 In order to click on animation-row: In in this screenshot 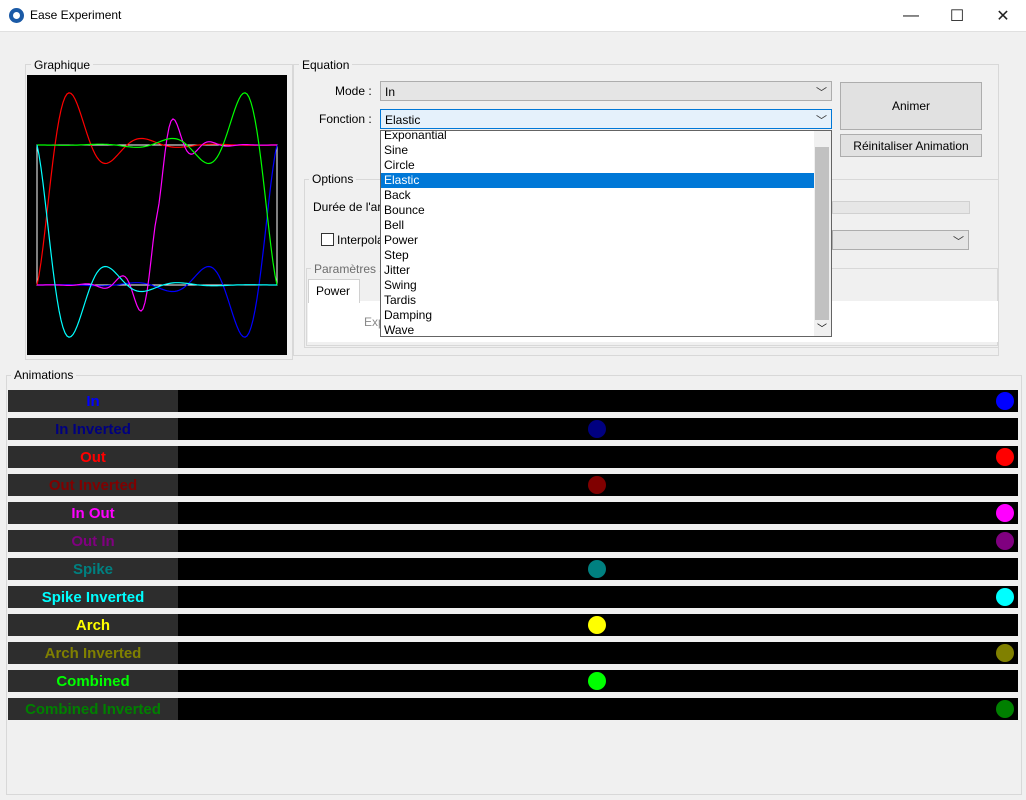, I will do `click(513, 401)`.